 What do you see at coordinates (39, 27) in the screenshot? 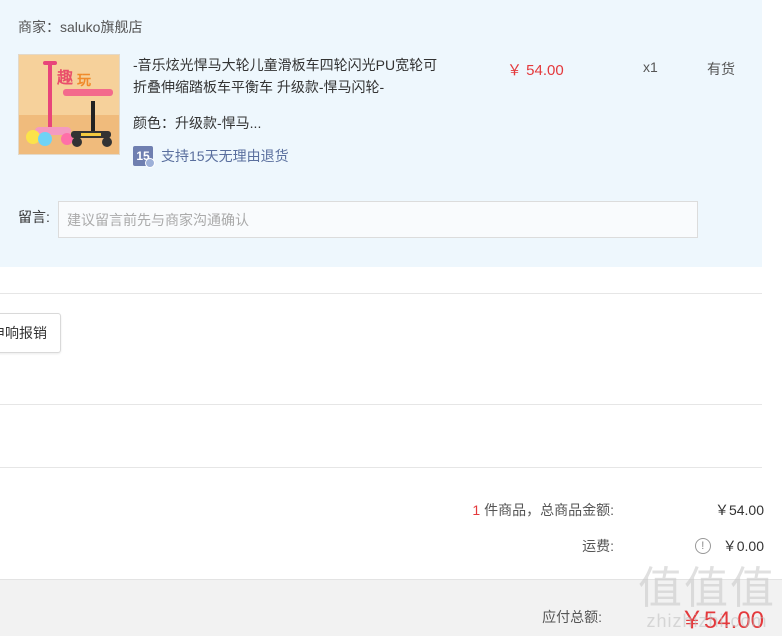
I see `shop-label: 商家：` at bounding box center [39, 27].